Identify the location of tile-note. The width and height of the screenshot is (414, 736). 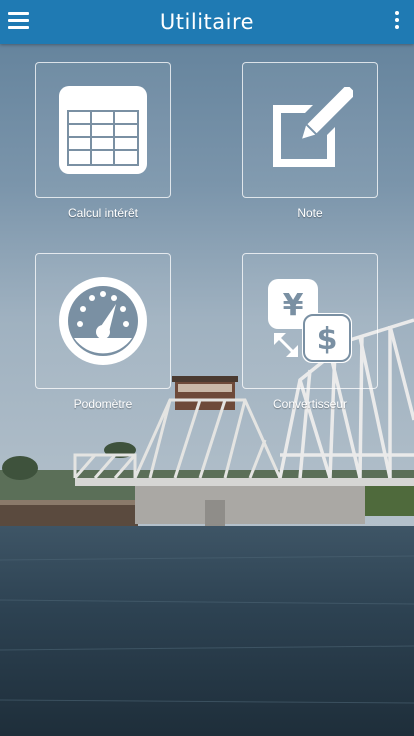
(310, 130).